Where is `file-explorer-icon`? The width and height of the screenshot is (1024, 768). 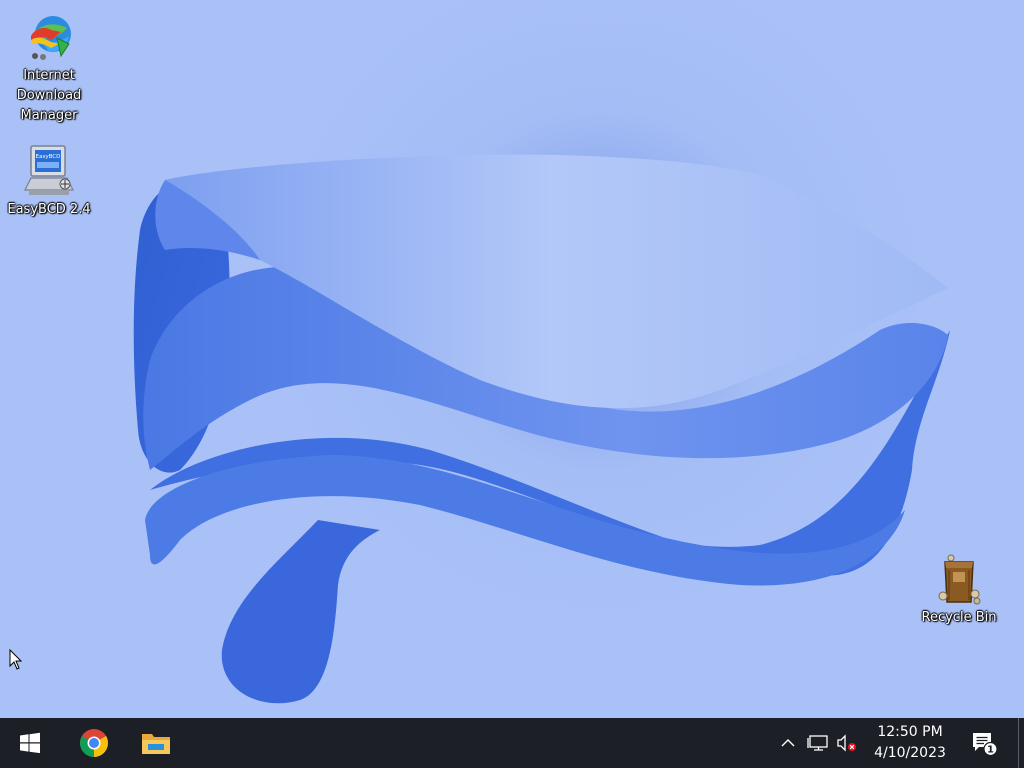
file-explorer-icon is located at coordinates (156, 744).